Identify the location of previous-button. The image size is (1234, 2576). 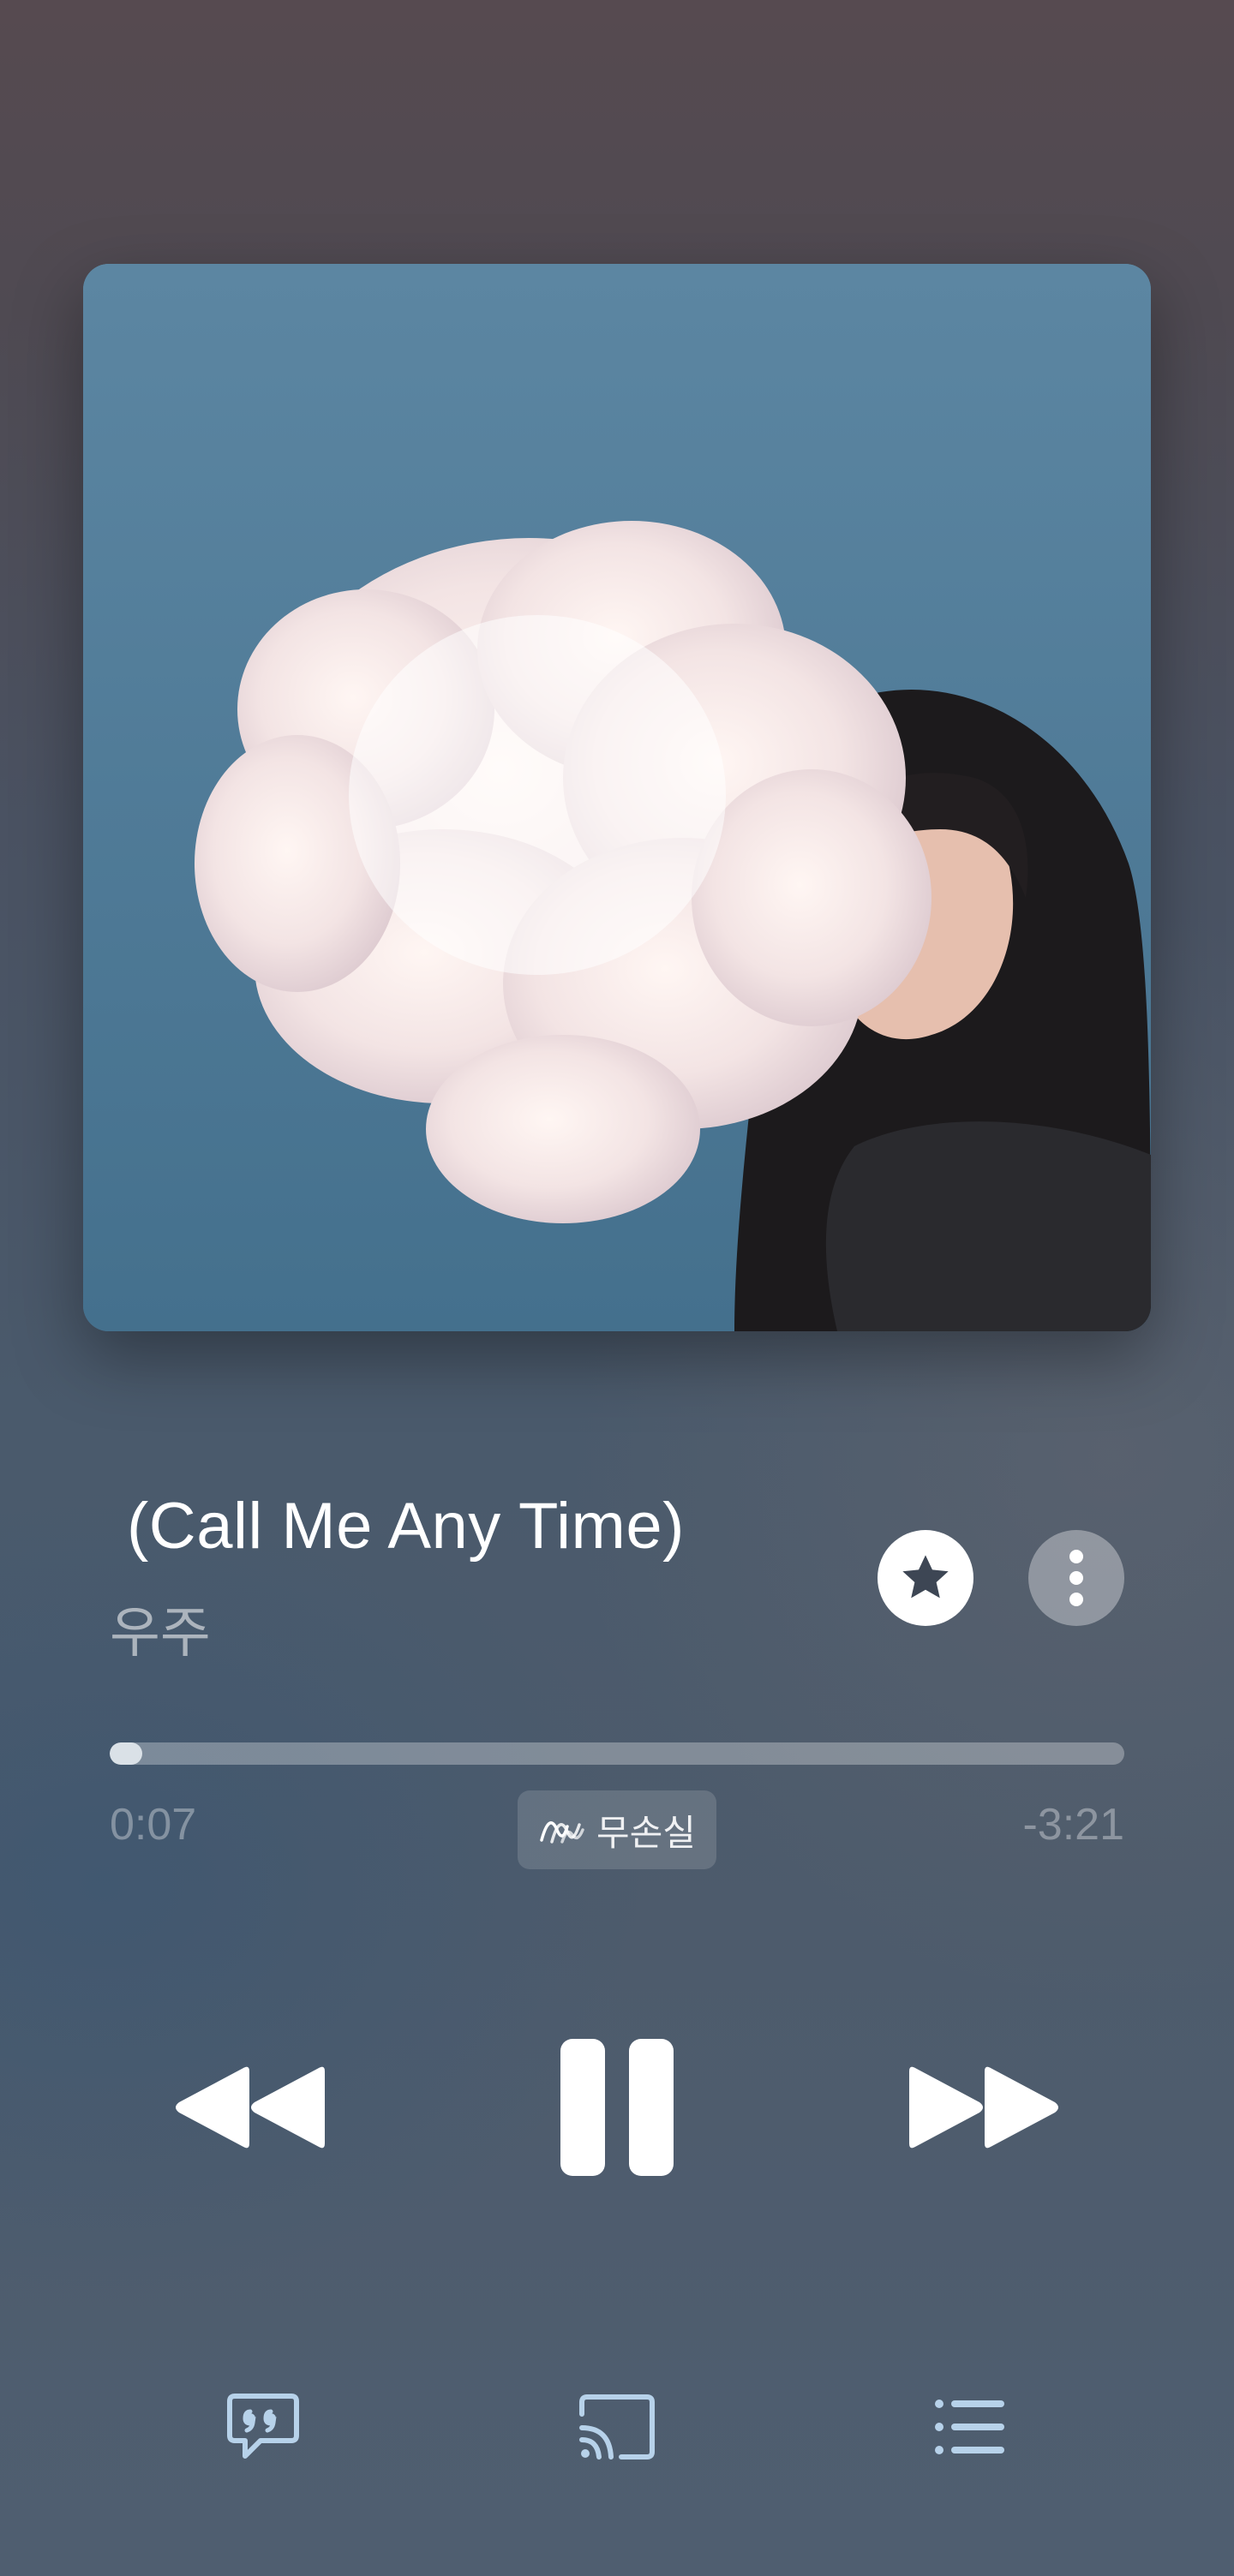
(248, 2108).